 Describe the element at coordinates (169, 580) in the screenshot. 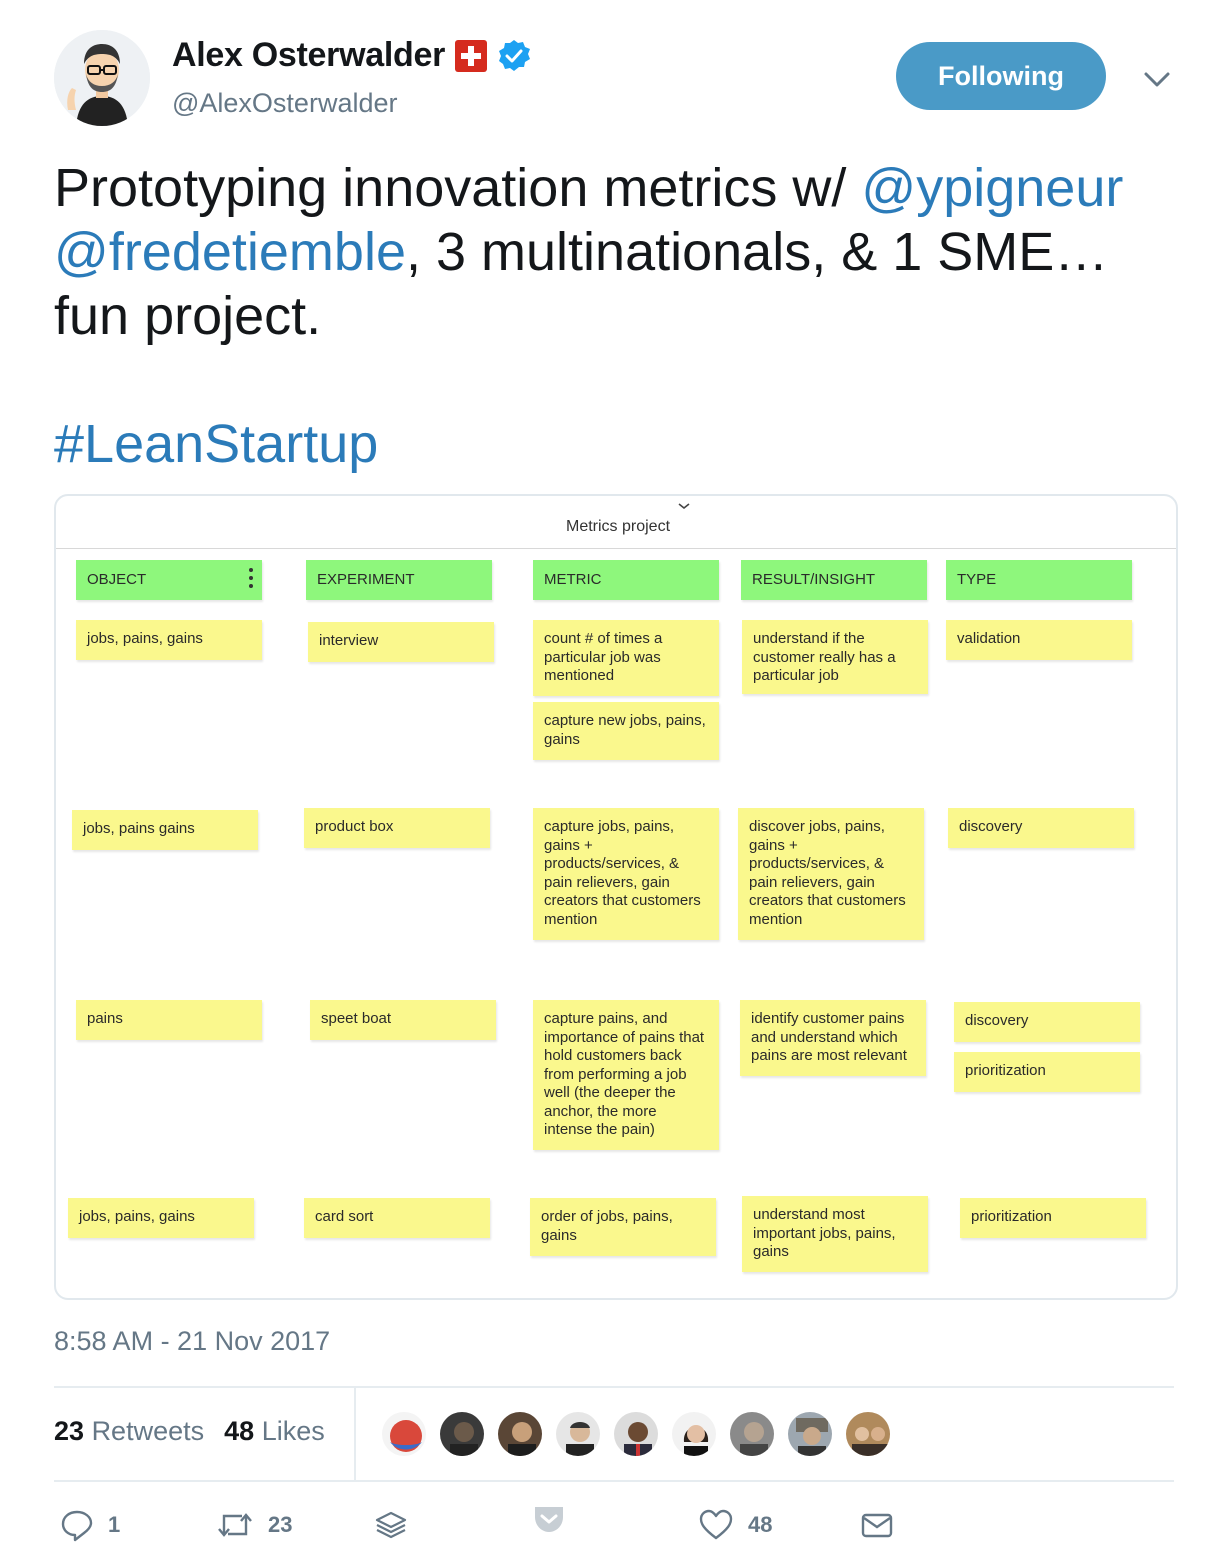

I see `header-note: OBJECT` at that location.